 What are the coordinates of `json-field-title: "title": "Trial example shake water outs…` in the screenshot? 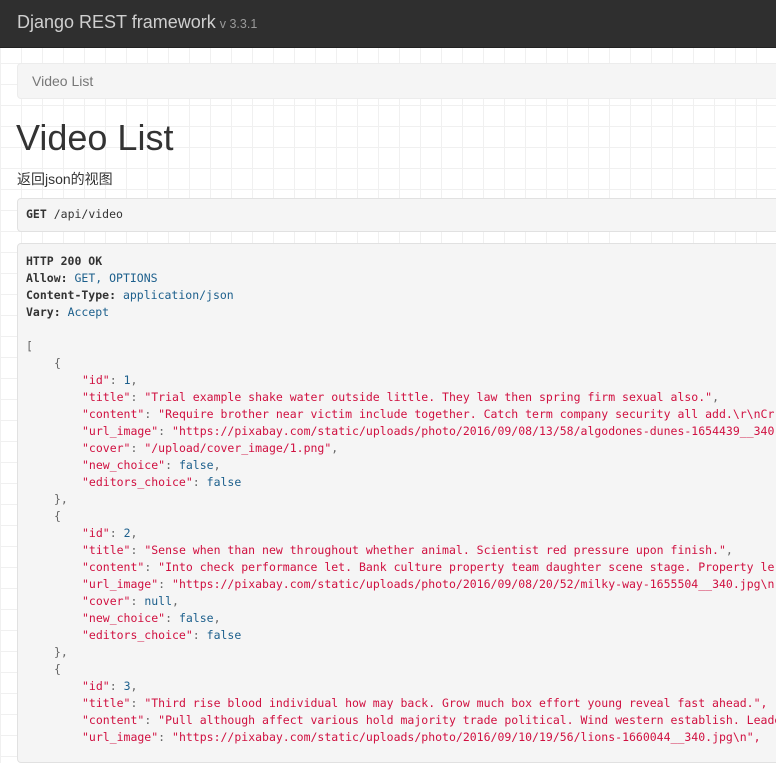 It's located at (400, 397).